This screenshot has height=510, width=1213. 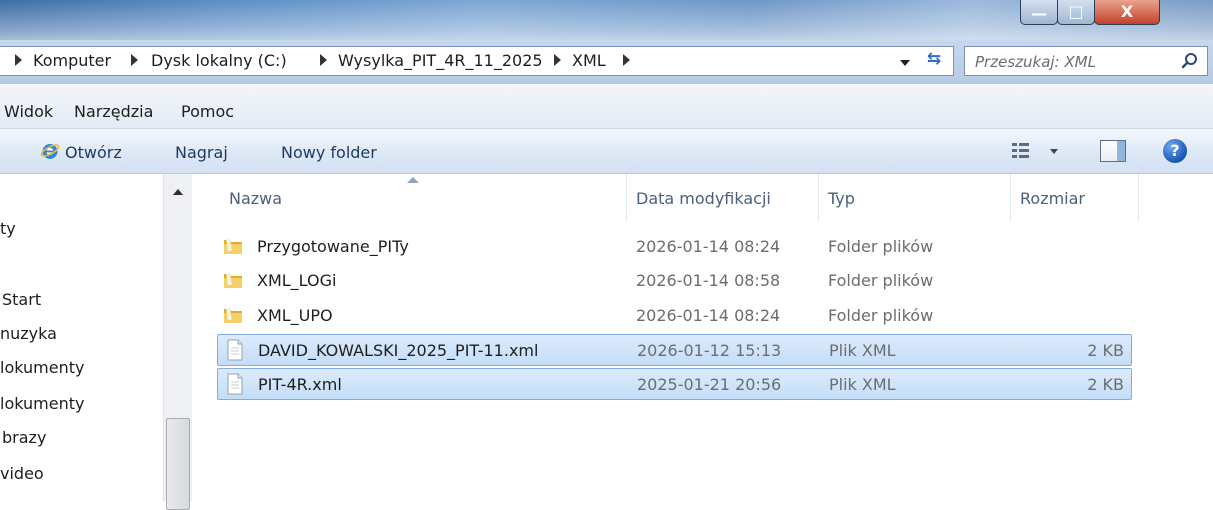 What do you see at coordinates (8, 228) in the screenshot?
I see `nav-item-favorites: ty` at bounding box center [8, 228].